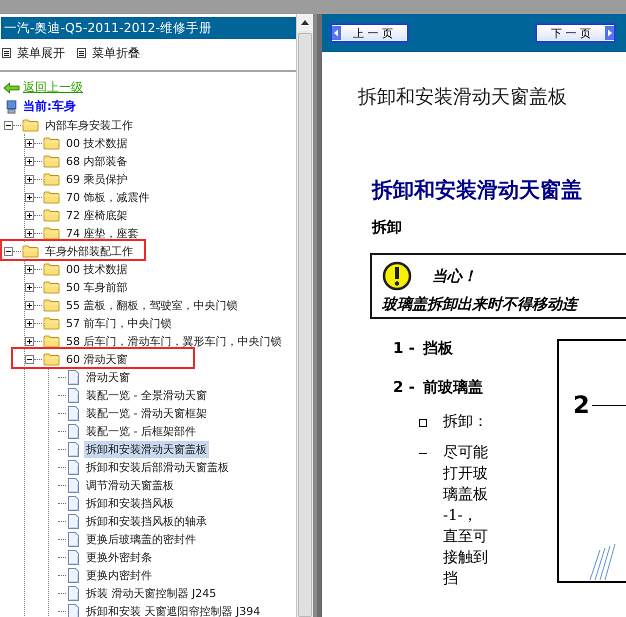 This screenshot has width=626, height=617. Describe the element at coordinates (369, 33) in the screenshot. I see `previous-page-button: 上 一 页` at that location.